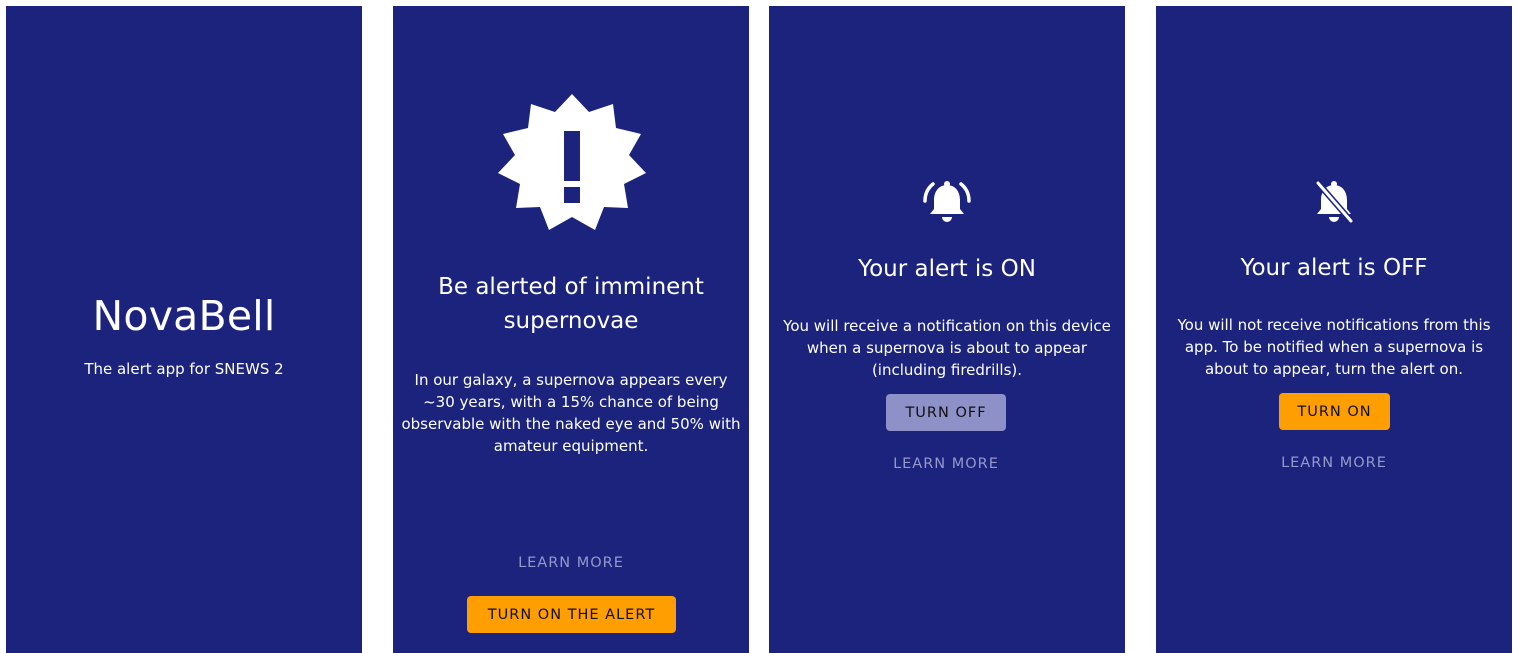  What do you see at coordinates (571, 321) in the screenshot?
I see `intro-headline-line: supernovae` at bounding box center [571, 321].